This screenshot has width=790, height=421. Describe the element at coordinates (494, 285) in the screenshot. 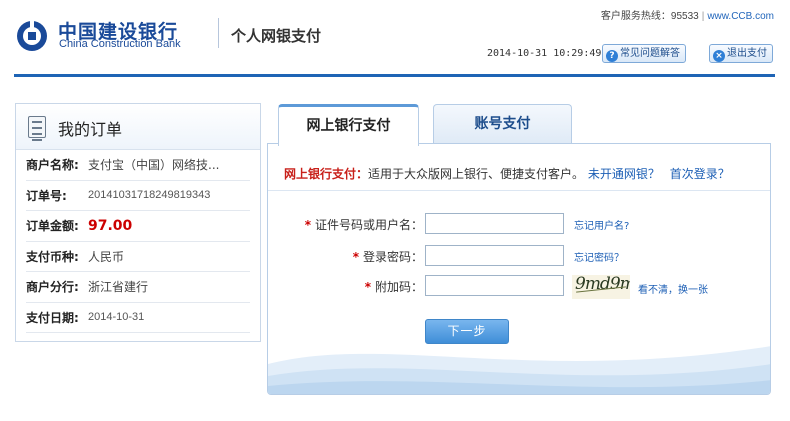

I see `captcha-input` at that location.